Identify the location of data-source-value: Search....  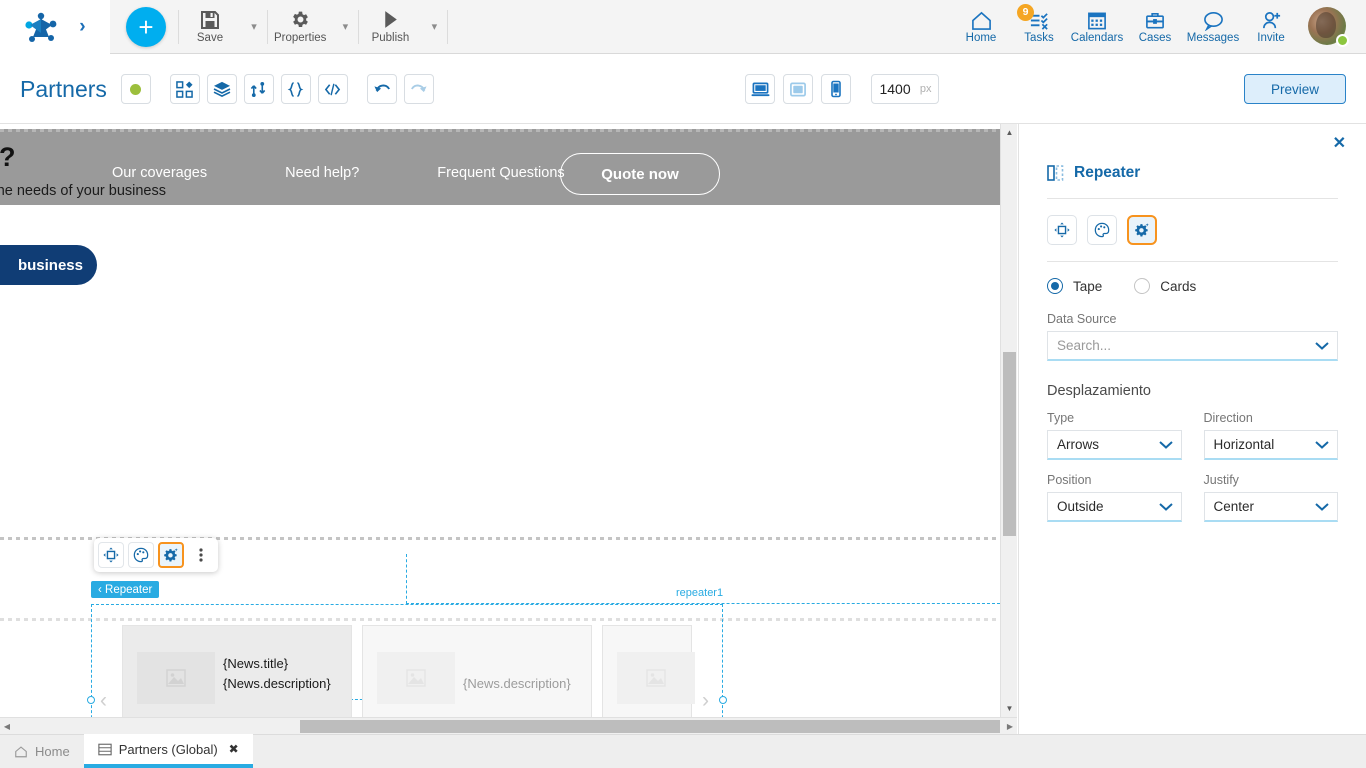
(1084, 345).